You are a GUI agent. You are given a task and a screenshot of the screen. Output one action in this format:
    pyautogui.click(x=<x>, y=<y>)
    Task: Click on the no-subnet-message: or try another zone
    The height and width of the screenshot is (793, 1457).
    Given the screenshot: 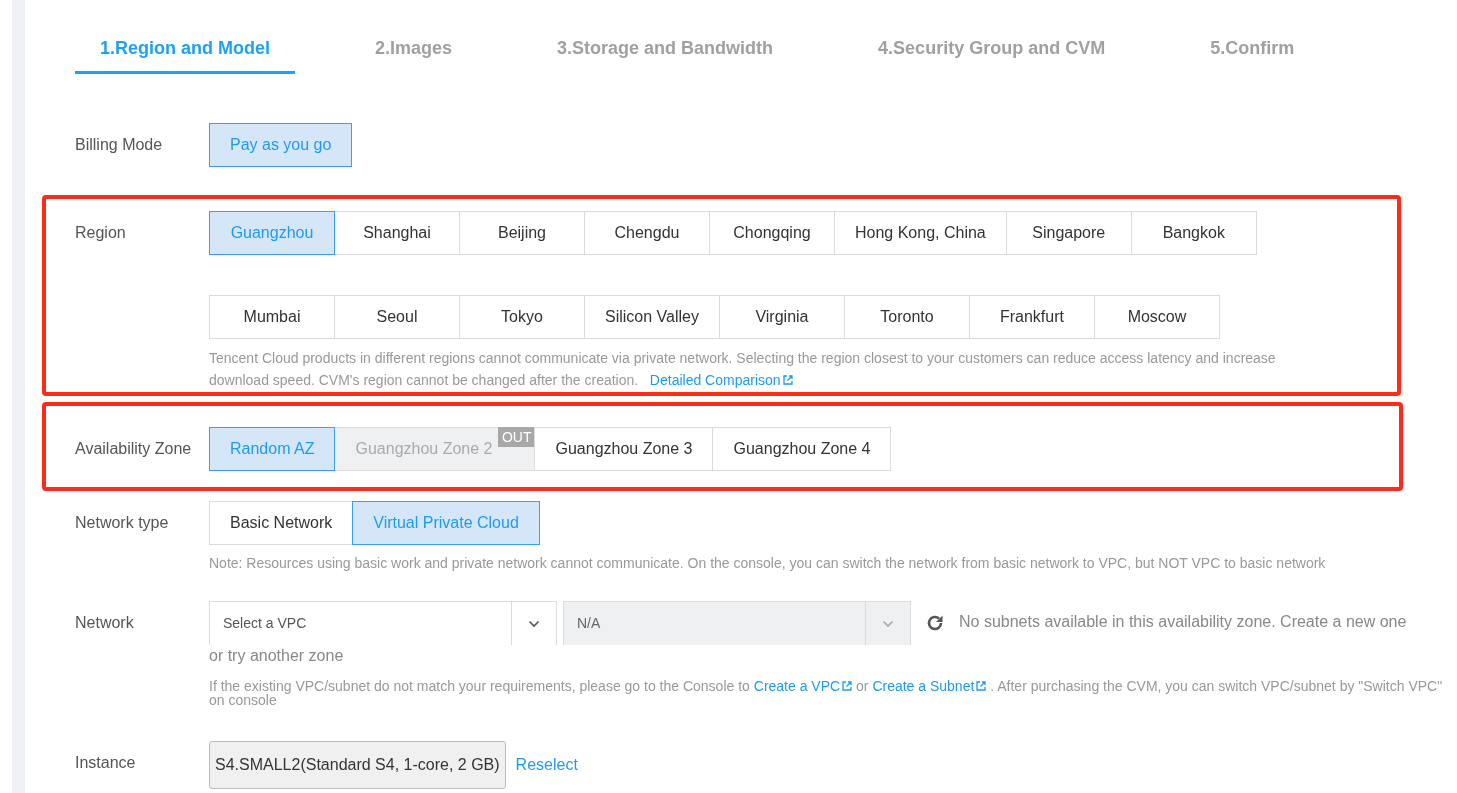 What is the action you would take?
    pyautogui.click(x=277, y=656)
    